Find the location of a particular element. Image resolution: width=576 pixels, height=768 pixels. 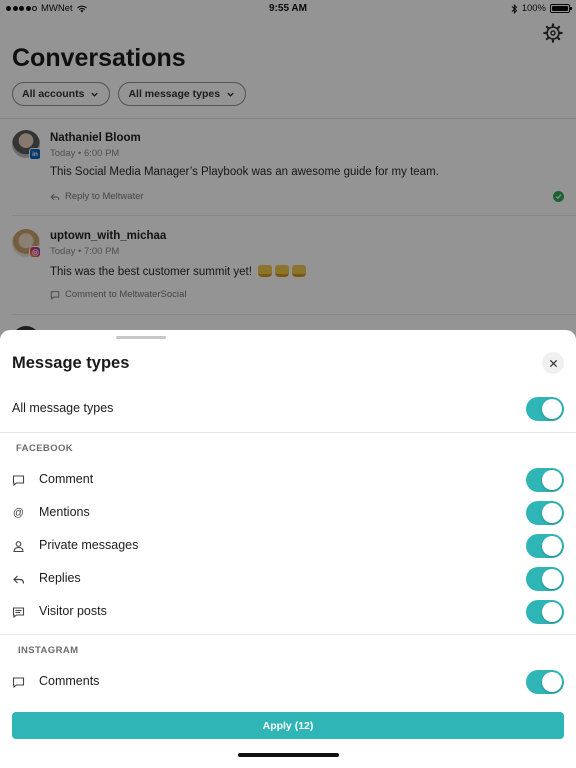

at-icon: @ is located at coordinates (18, 513).